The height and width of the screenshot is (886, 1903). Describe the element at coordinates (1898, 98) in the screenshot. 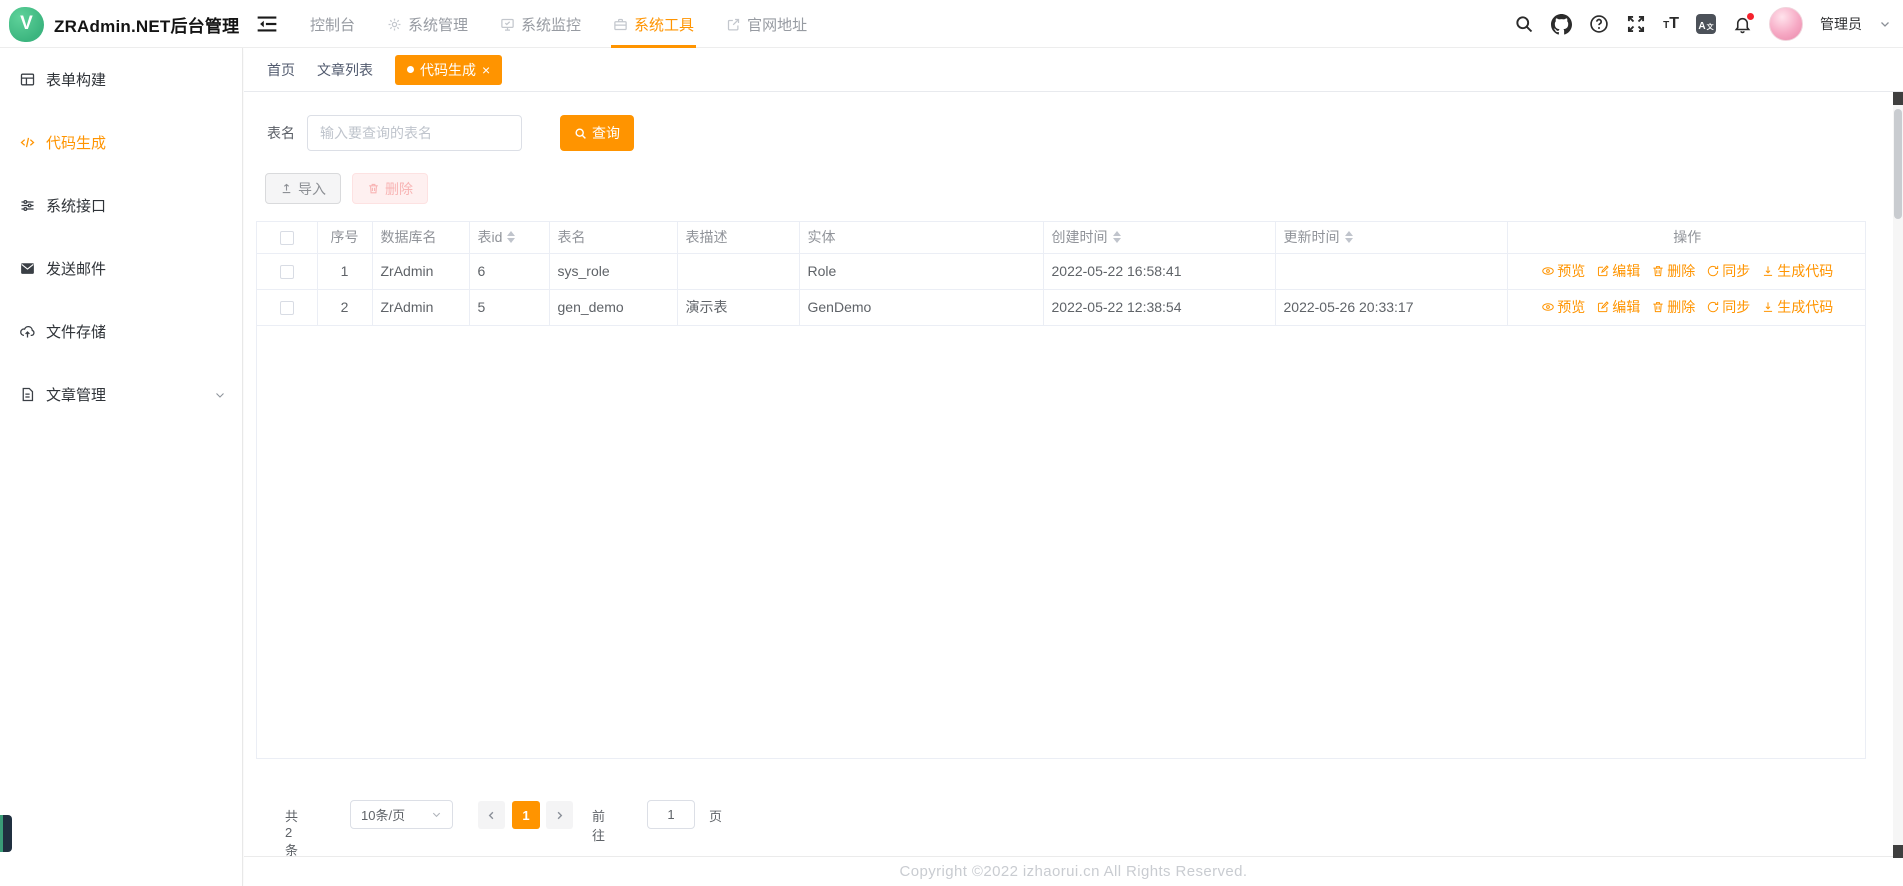

I see `scroll-up-arrow` at that location.